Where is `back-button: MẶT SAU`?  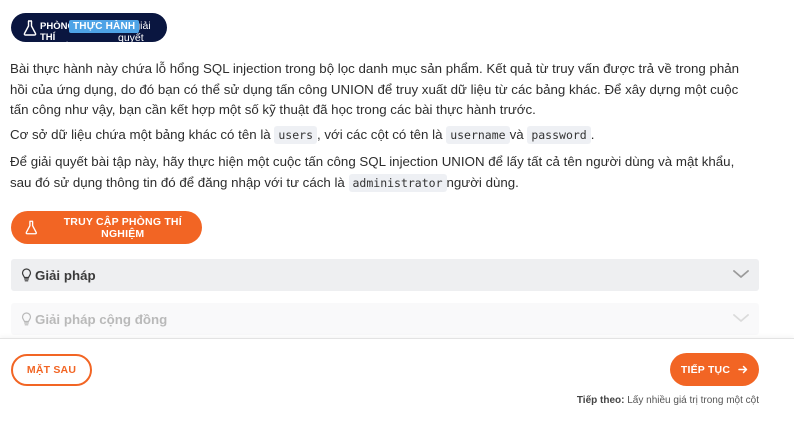 back-button: MẶT SAU is located at coordinates (51, 370).